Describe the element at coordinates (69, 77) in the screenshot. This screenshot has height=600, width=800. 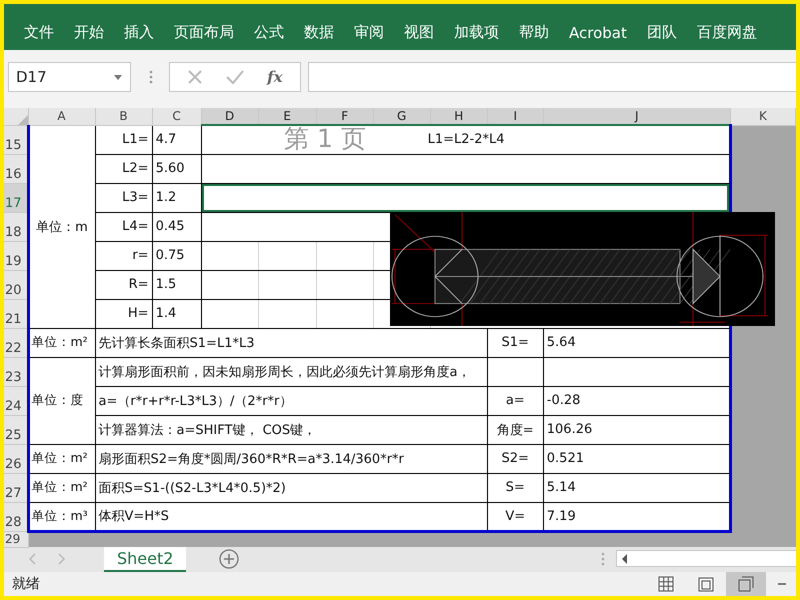
I see `name-box: D17` at that location.